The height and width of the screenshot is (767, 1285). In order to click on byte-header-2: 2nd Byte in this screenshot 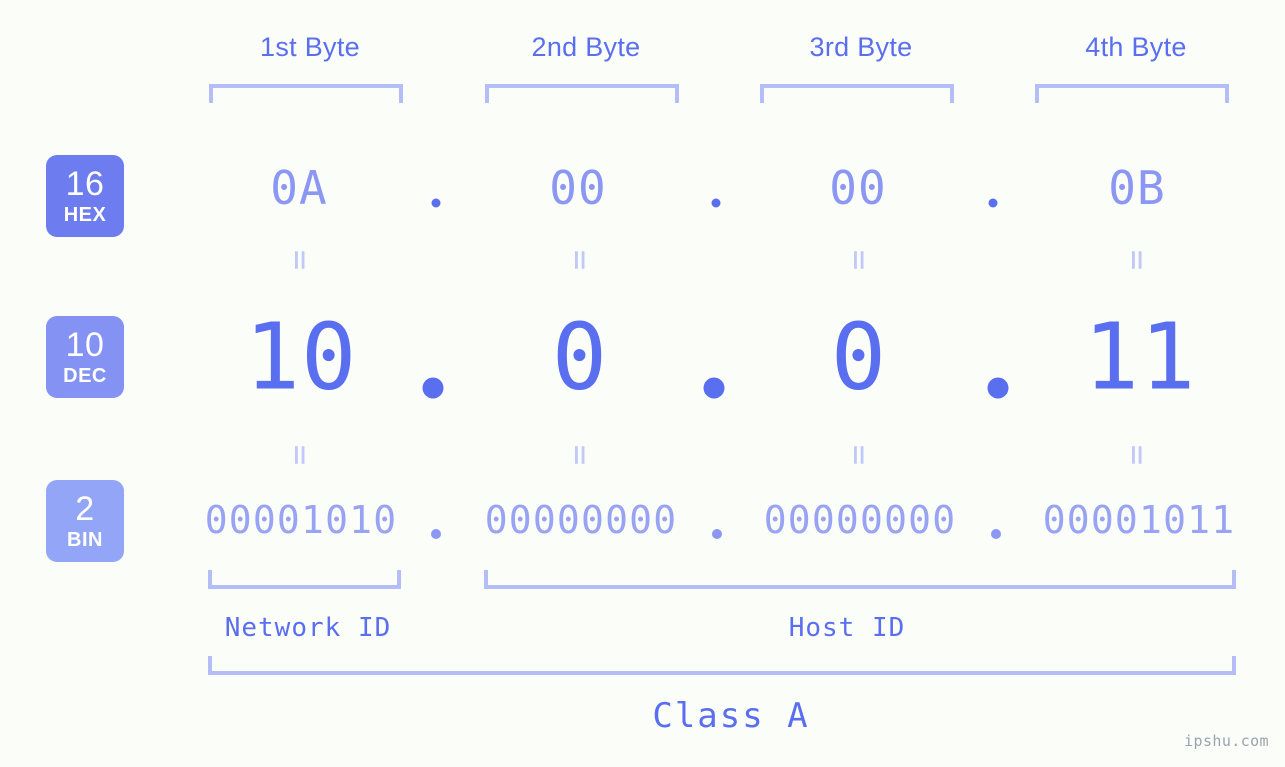, I will do `click(586, 47)`.